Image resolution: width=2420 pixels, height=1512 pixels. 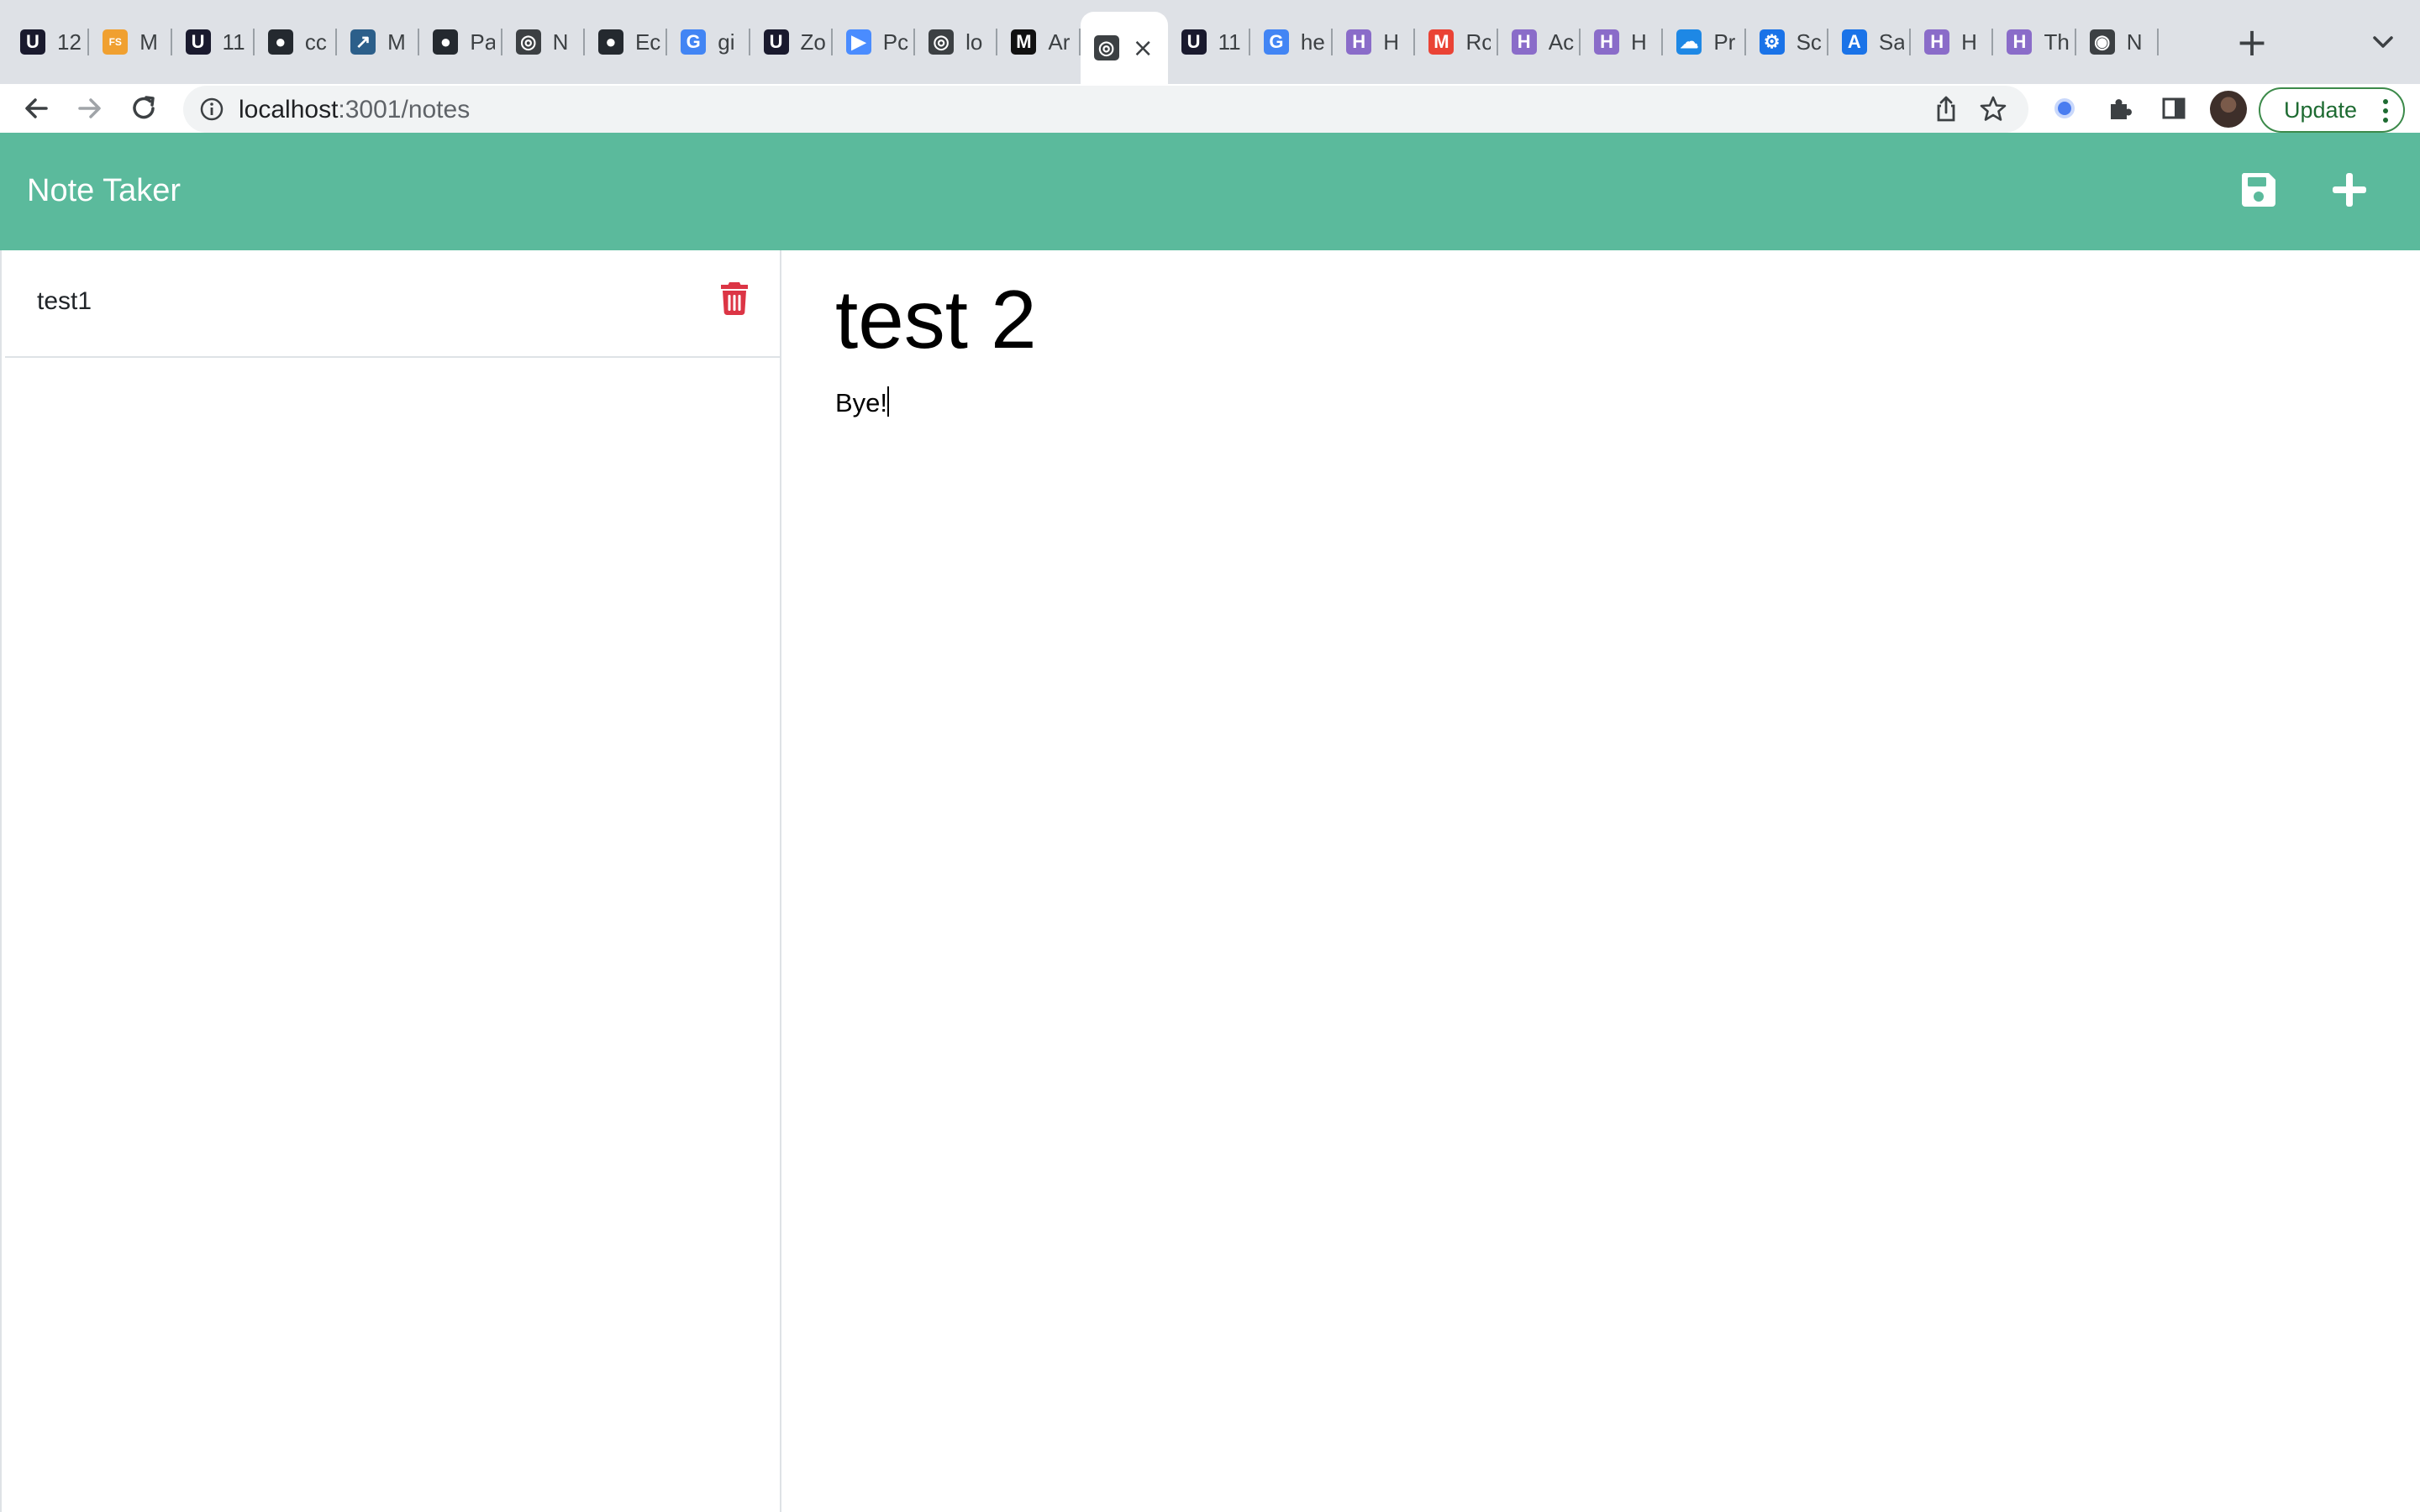 What do you see at coordinates (378, 42) in the screenshot?
I see `browser-tab: ↗ M` at bounding box center [378, 42].